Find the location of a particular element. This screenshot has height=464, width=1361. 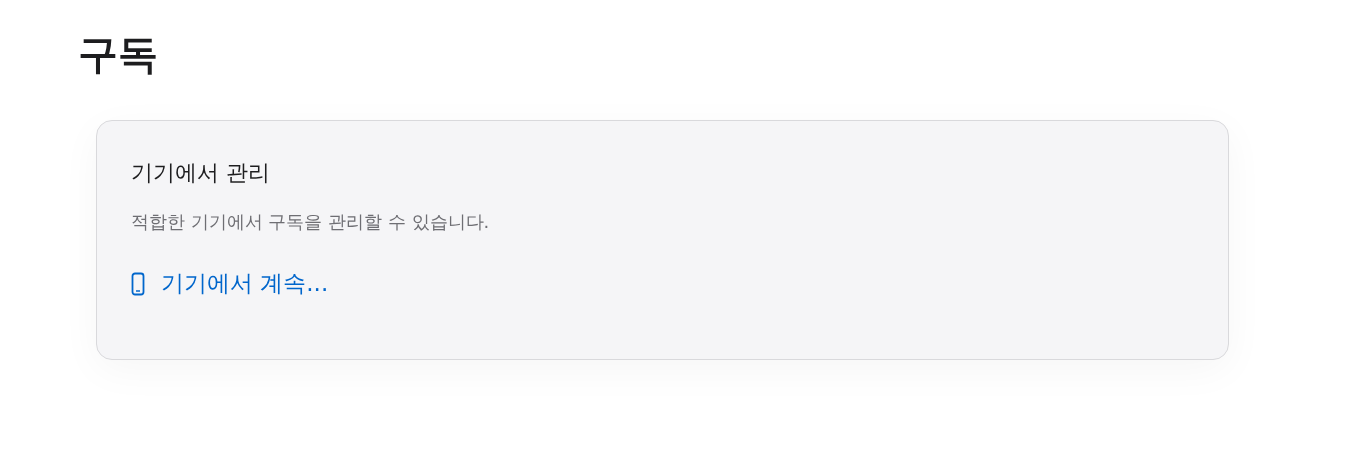

card-heading: 기기에서 관리 is located at coordinates (201, 173).